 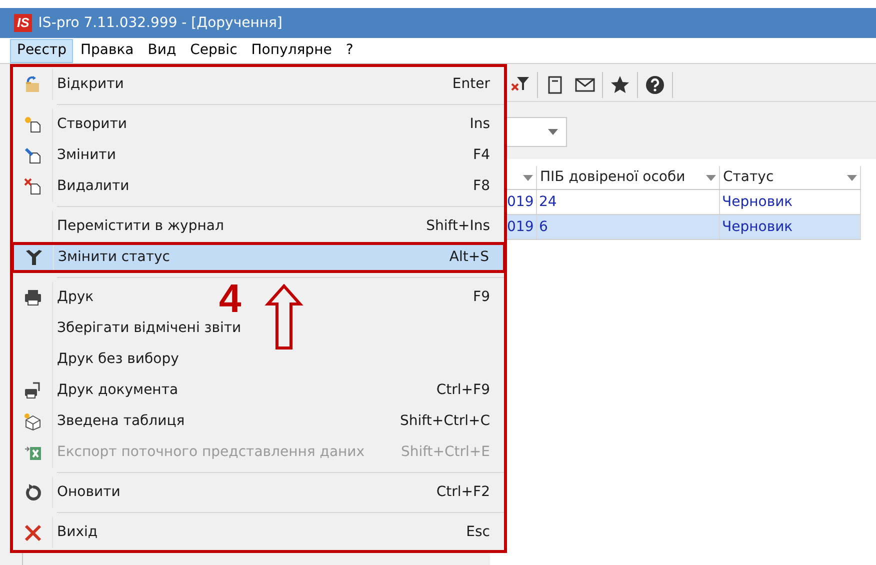 I want to click on up-arrow-icon, so click(x=284, y=317).